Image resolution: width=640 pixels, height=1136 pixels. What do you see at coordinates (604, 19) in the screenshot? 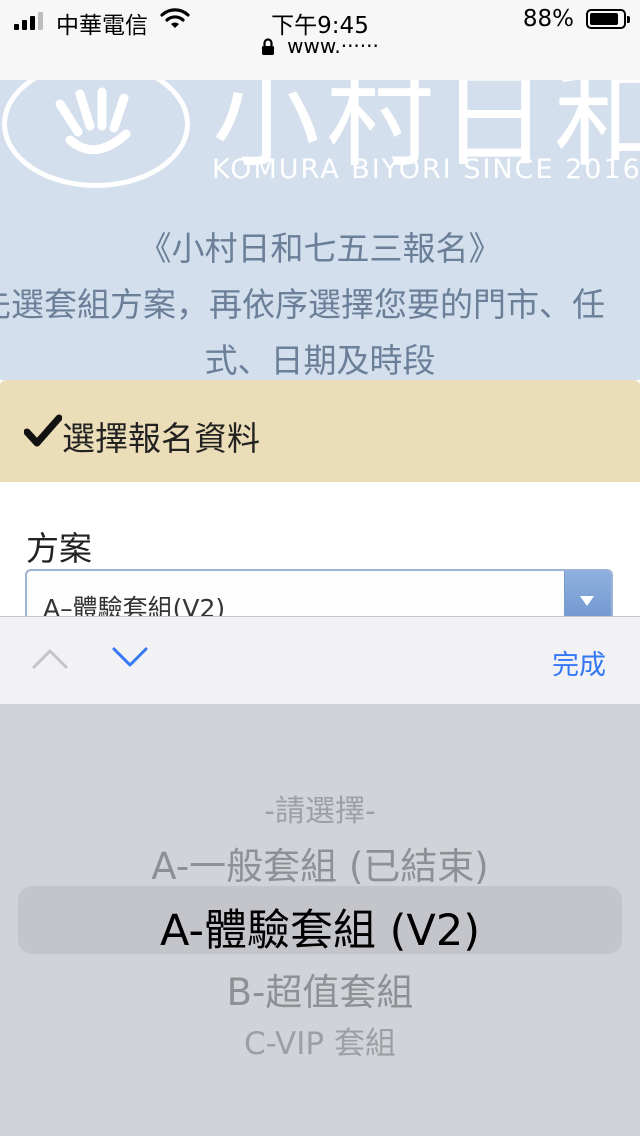
I see `battery-fill` at bounding box center [604, 19].